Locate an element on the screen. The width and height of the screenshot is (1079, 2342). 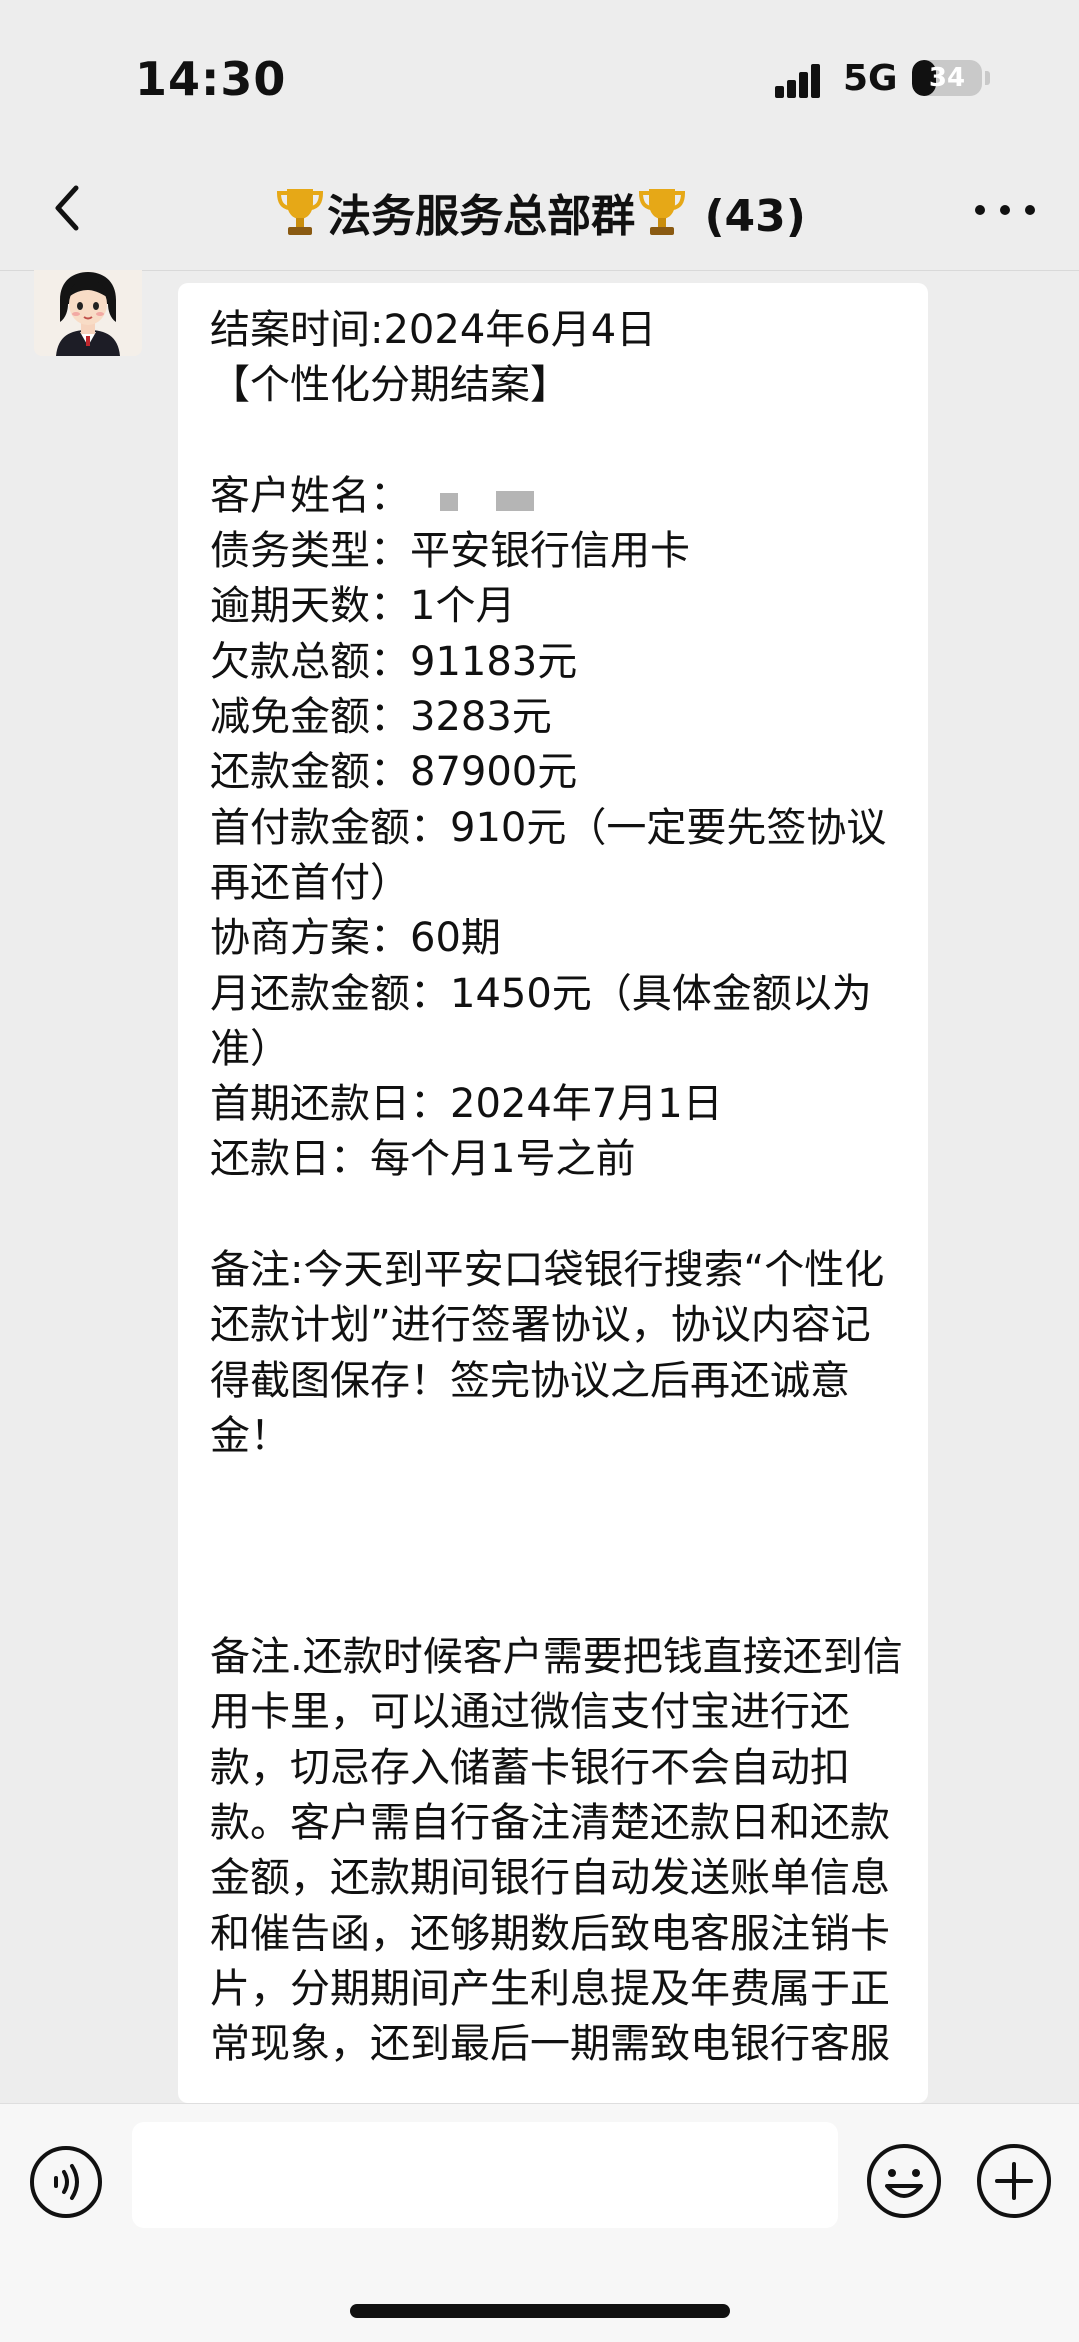
network-label: 5G is located at coordinates (870, 78).